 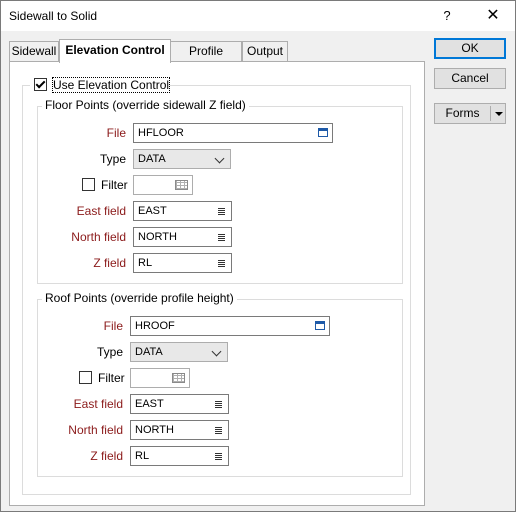 I want to click on tab-profile-shape: Profile Shape, so click(x=206, y=59).